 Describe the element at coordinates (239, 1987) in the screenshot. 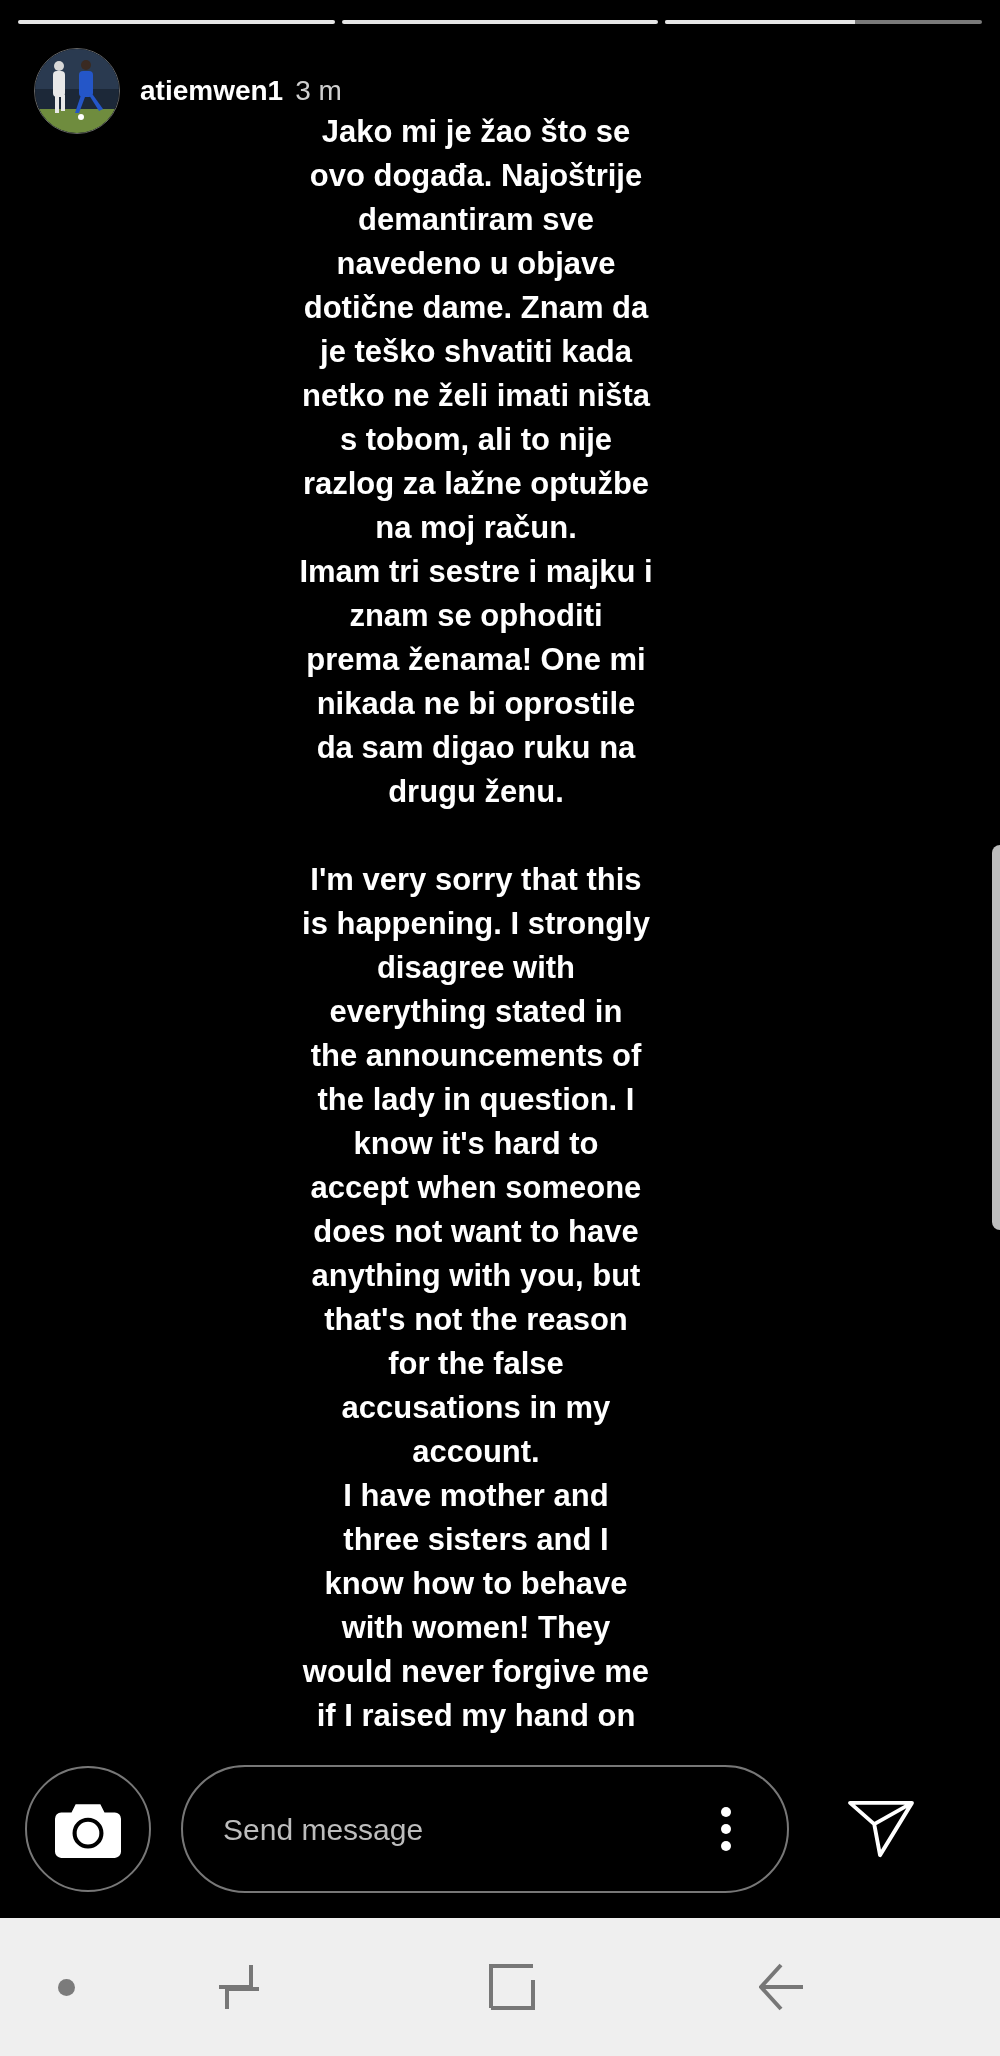

I see `recent-apps-icon` at that location.